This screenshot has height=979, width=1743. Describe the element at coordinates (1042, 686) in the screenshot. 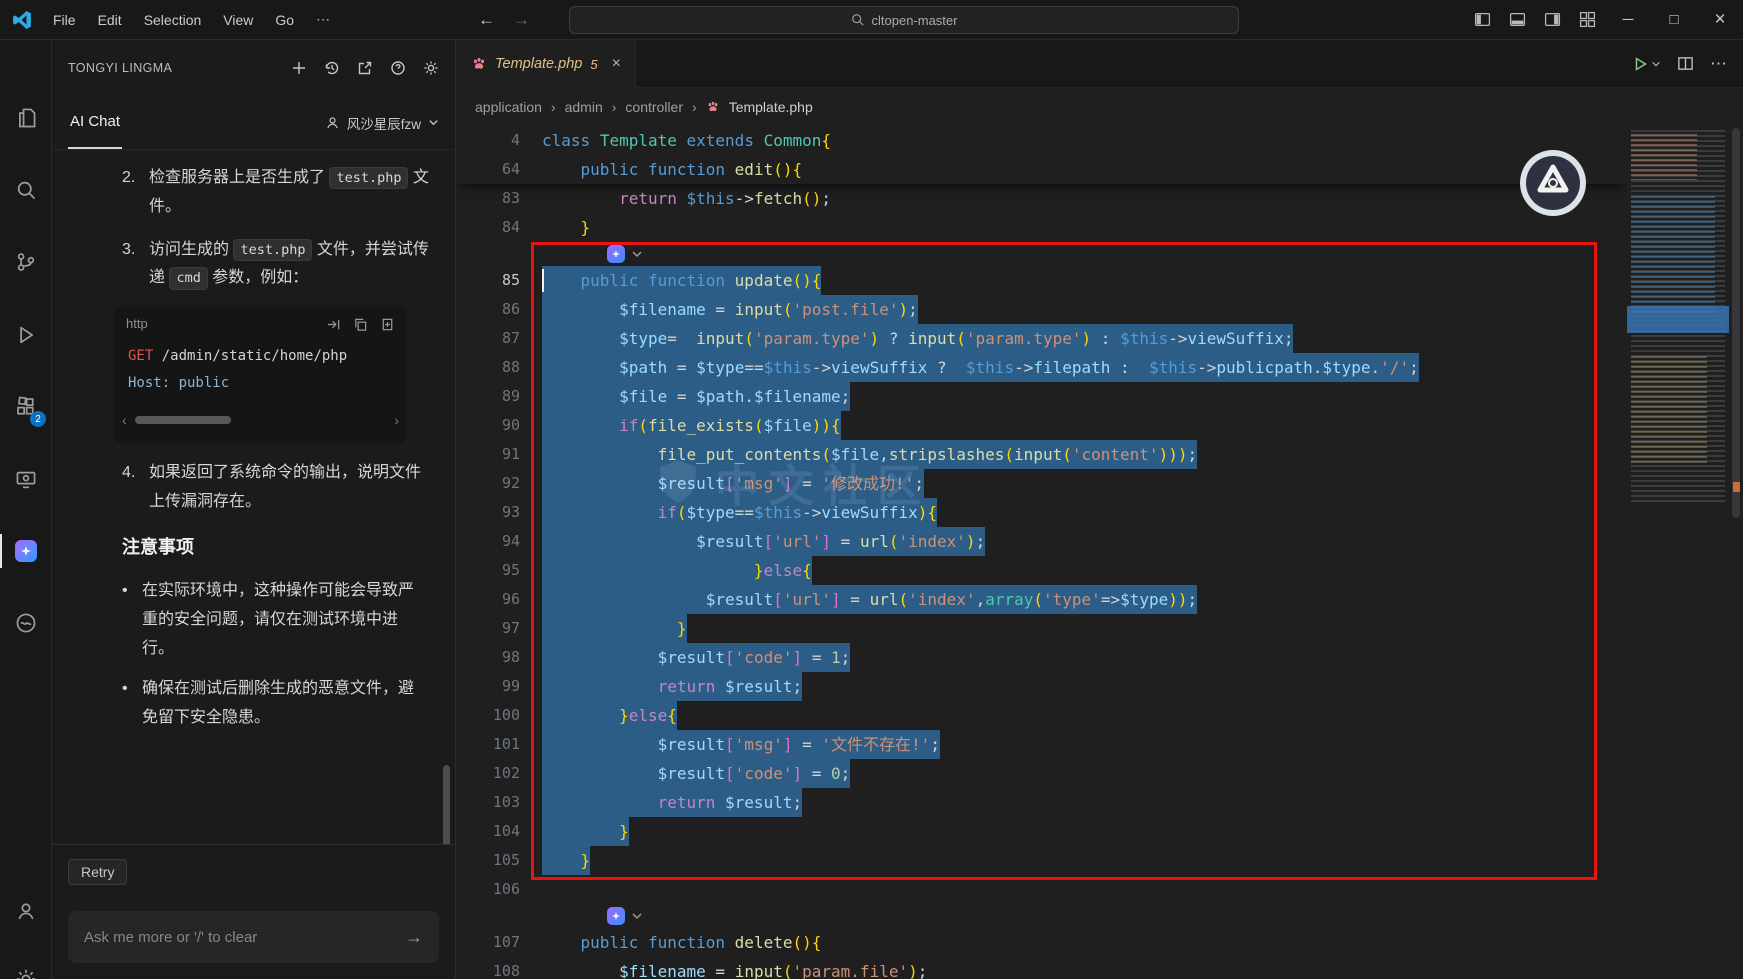

I see `code-line-99: 99 return $result;` at that location.